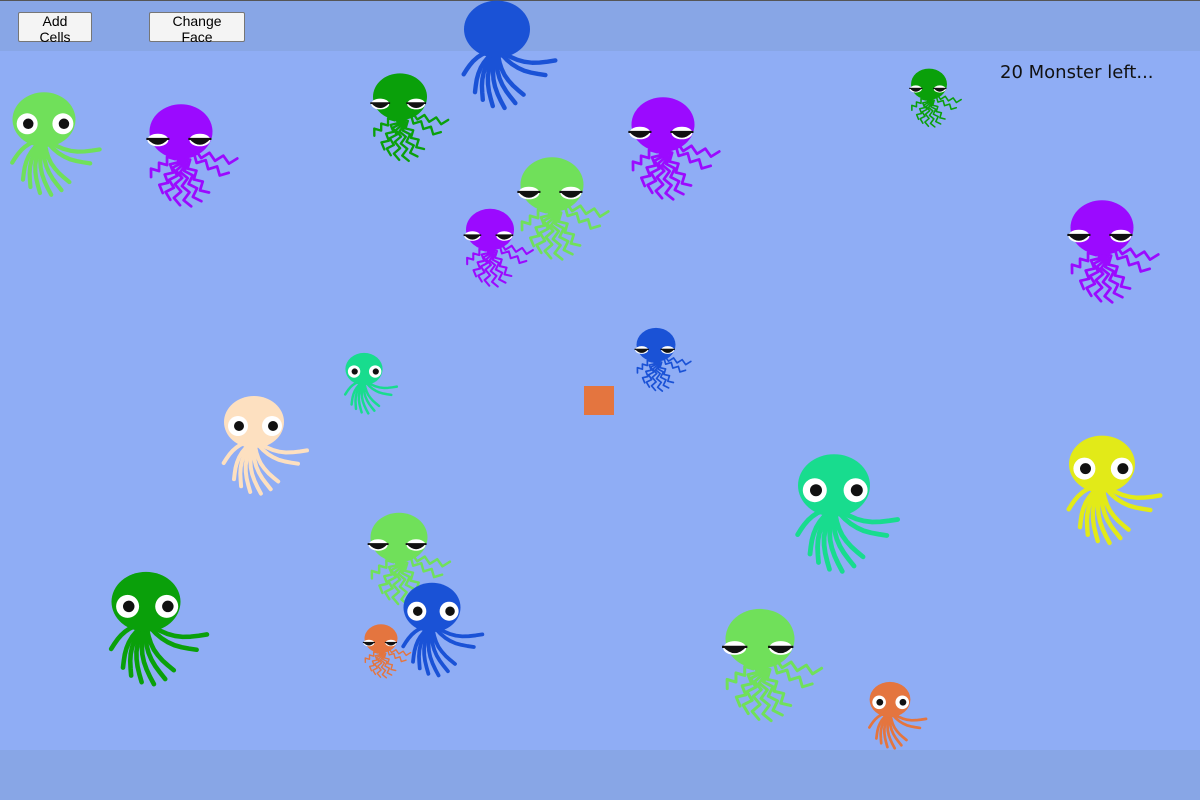 This screenshot has width=1200, height=800. Describe the element at coordinates (600, 775) in the screenshot. I see `bottom-bar` at that location.